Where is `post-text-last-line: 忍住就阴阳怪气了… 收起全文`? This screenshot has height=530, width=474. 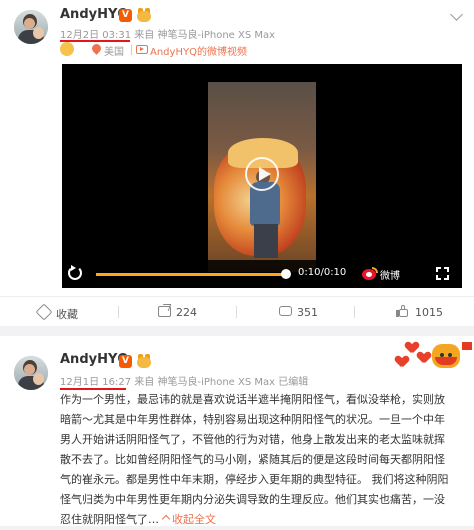 post-text-last-line: 忍住就阴阳怪气了… 收起全文 is located at coordinates (261, 520).